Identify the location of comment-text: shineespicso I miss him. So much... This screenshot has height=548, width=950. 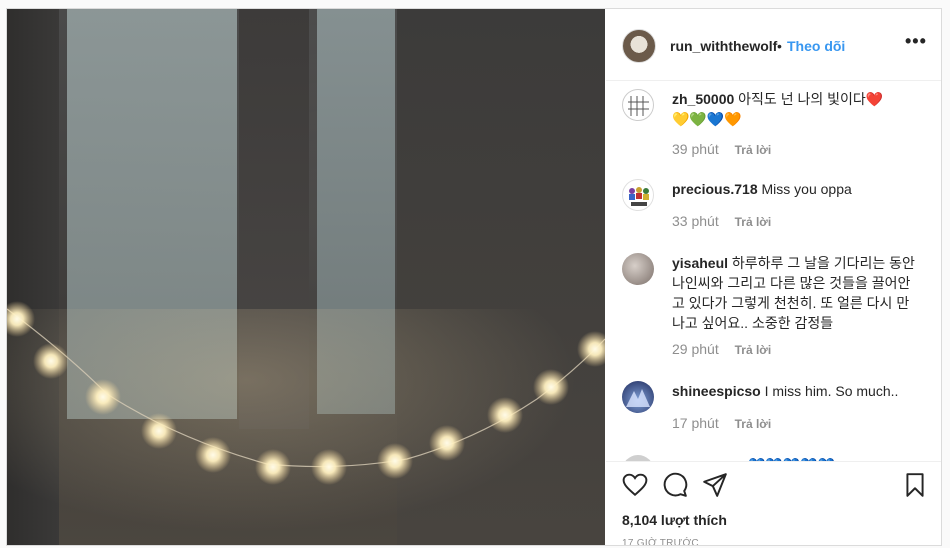
(797, 391).